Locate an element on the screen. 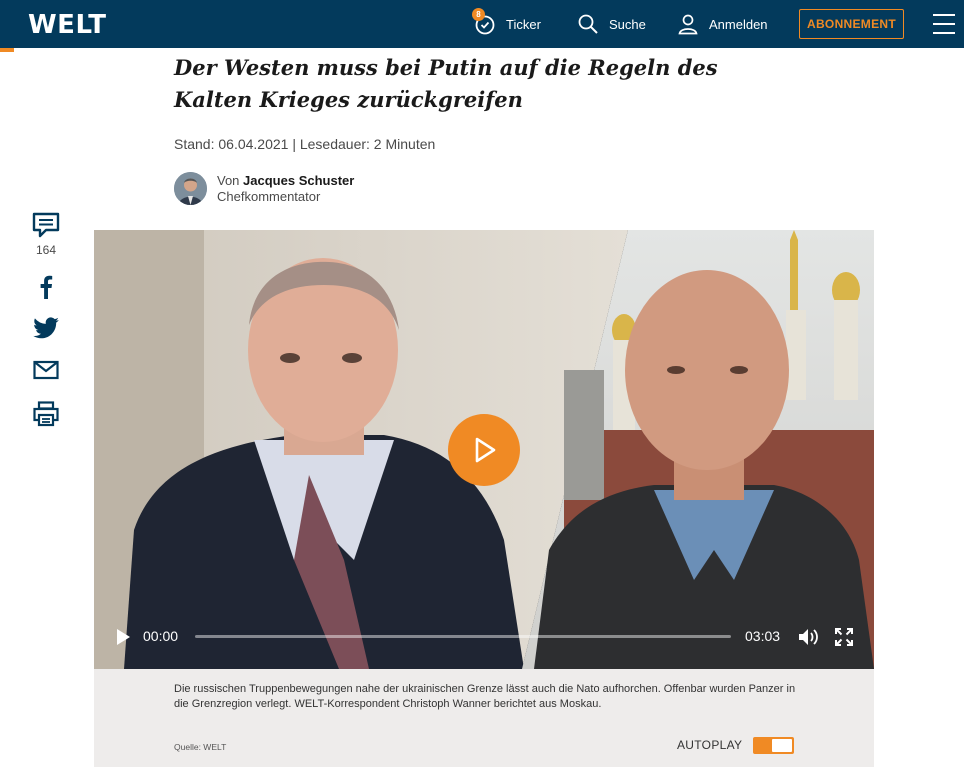 Image resolution: width=964 pixels, height=767 pixels. comment-count: 164 is located at coordinates (46, 250).